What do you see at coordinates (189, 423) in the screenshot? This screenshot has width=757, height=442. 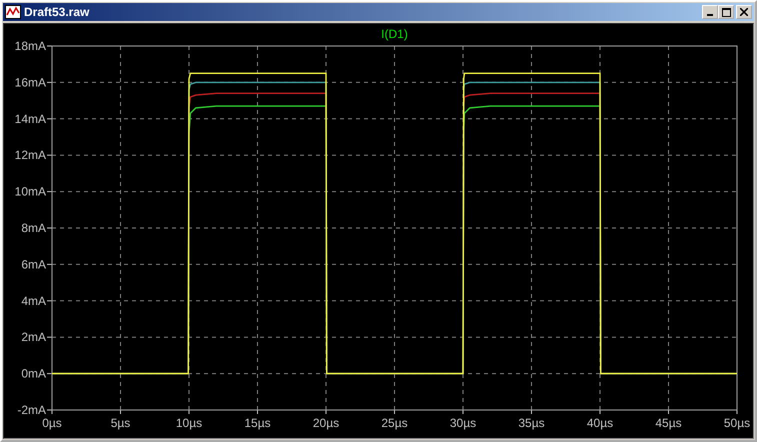 I see `x-tick-label: 10µs` at bounding box center [189, 423].